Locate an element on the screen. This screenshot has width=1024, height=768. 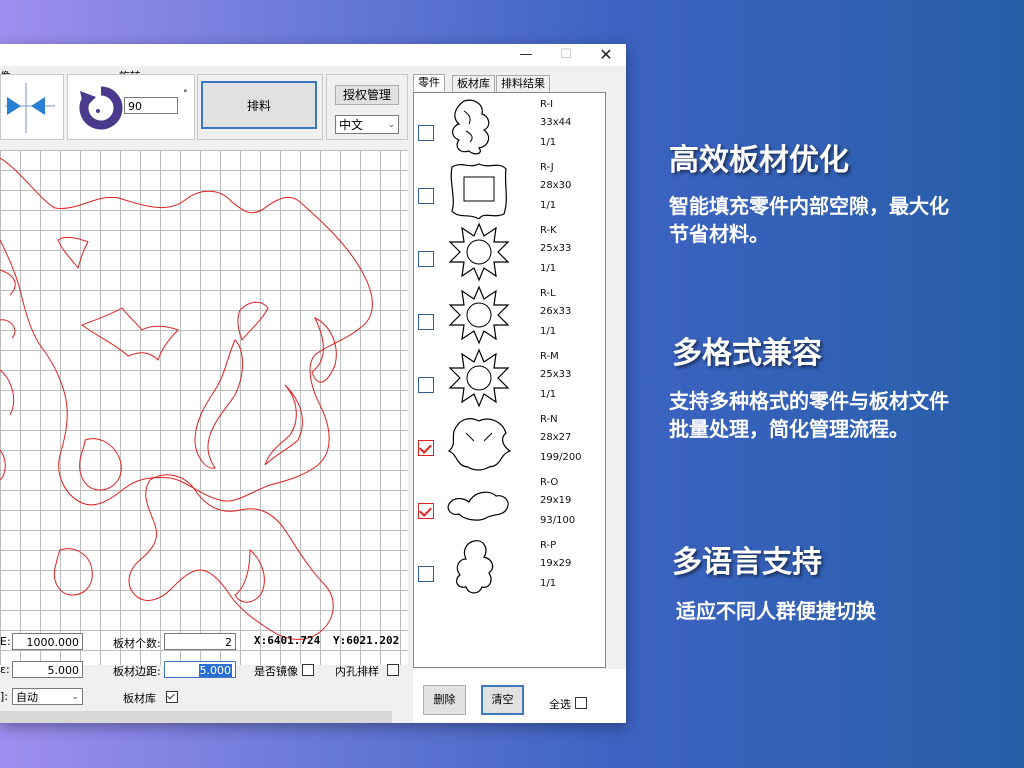
part-size: 28x30 is located at coordinates (556, 185).